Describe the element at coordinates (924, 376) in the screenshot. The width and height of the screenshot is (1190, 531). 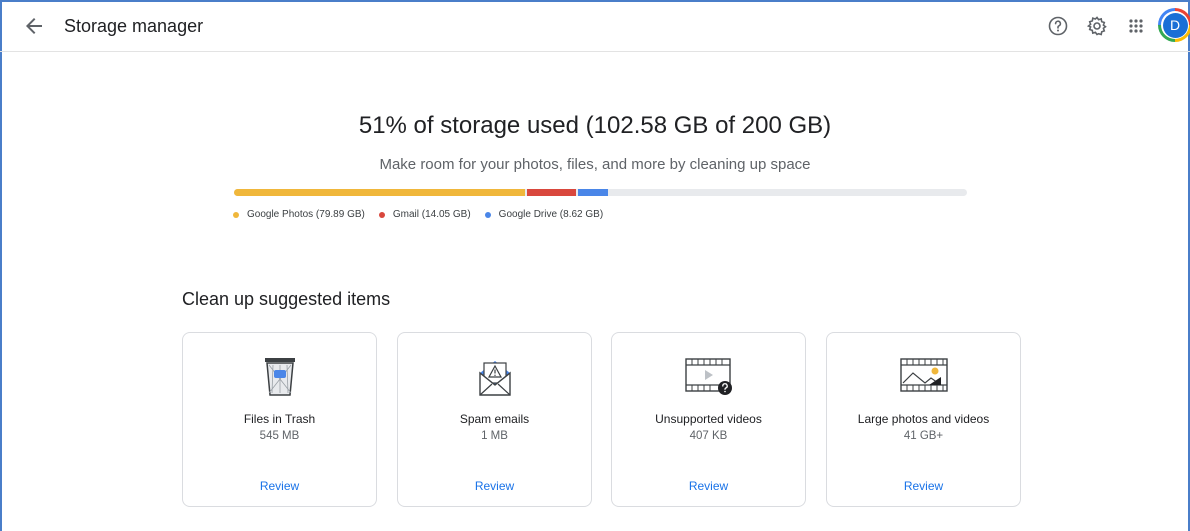
I see `large-photo-icon` at that location.